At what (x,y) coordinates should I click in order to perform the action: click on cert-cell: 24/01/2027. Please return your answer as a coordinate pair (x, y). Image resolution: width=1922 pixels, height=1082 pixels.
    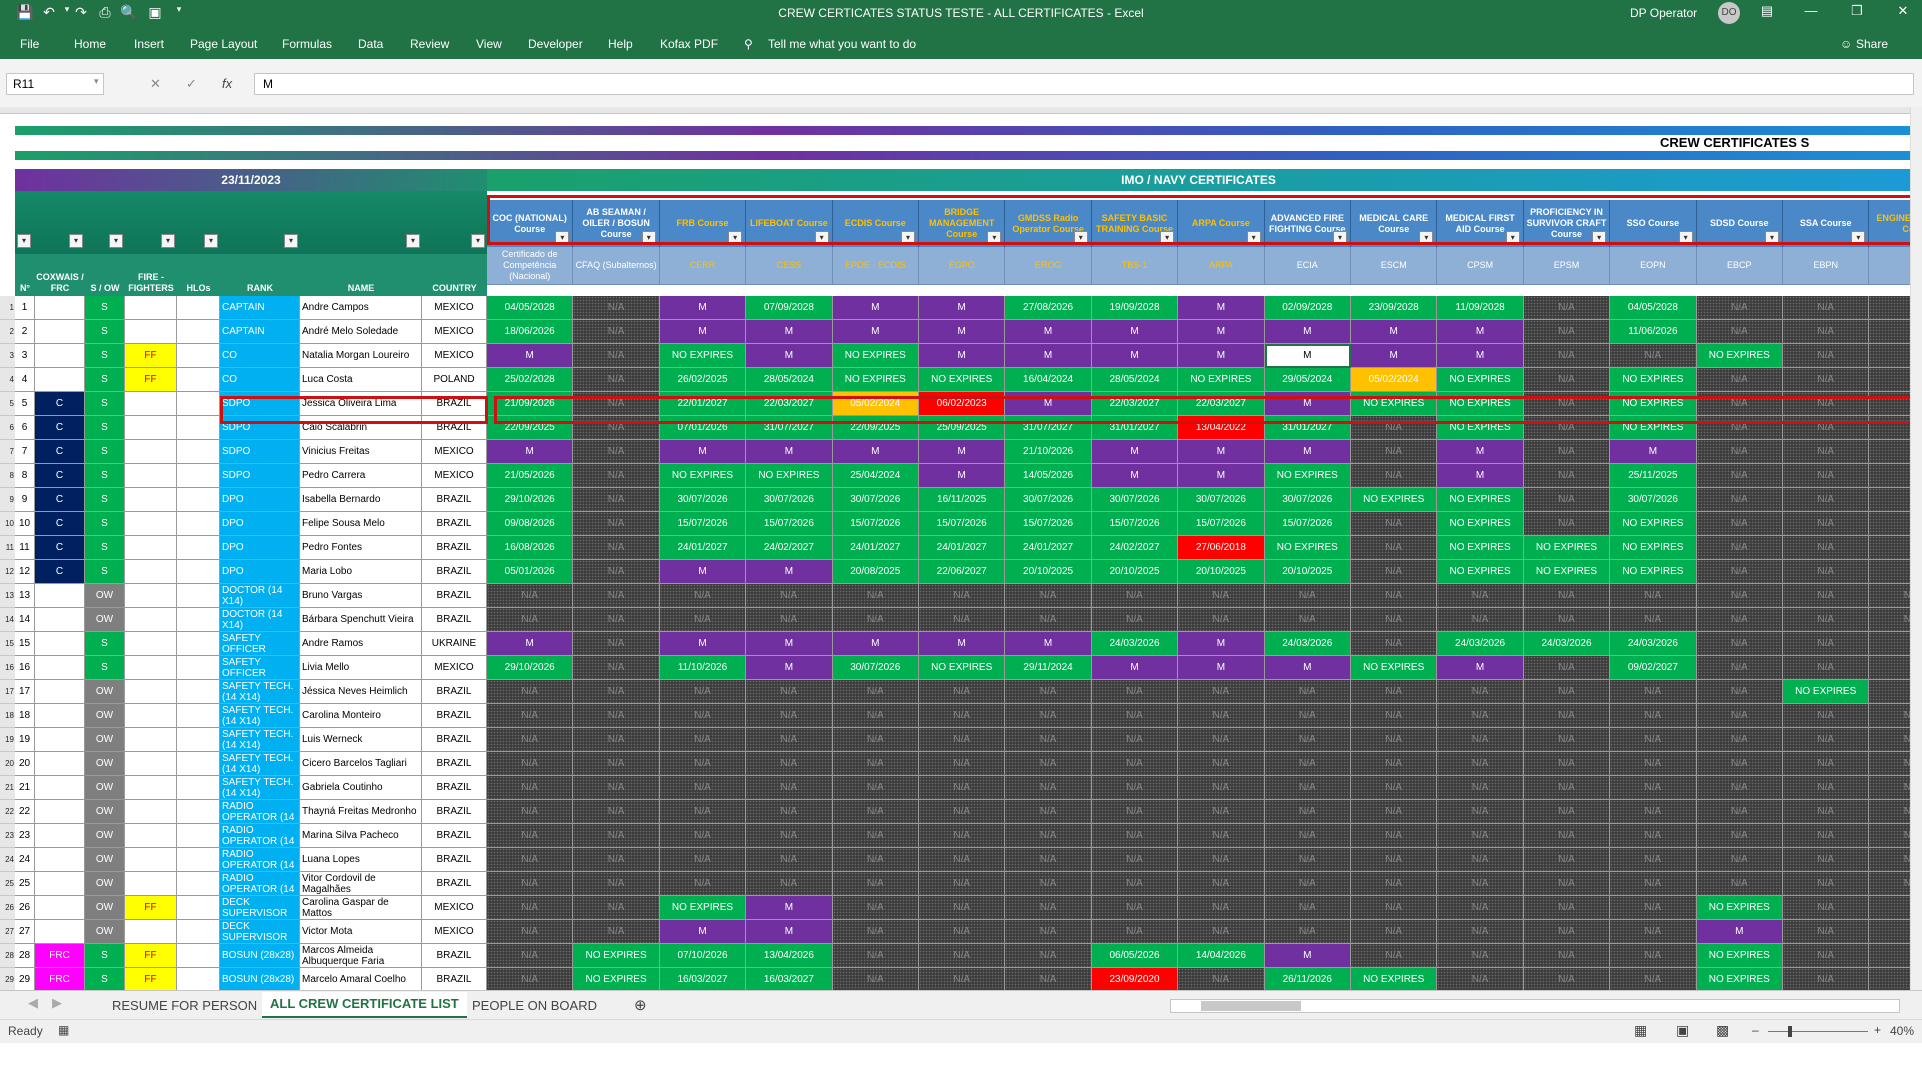
    Looking at the image, I should click on (1048, 548).